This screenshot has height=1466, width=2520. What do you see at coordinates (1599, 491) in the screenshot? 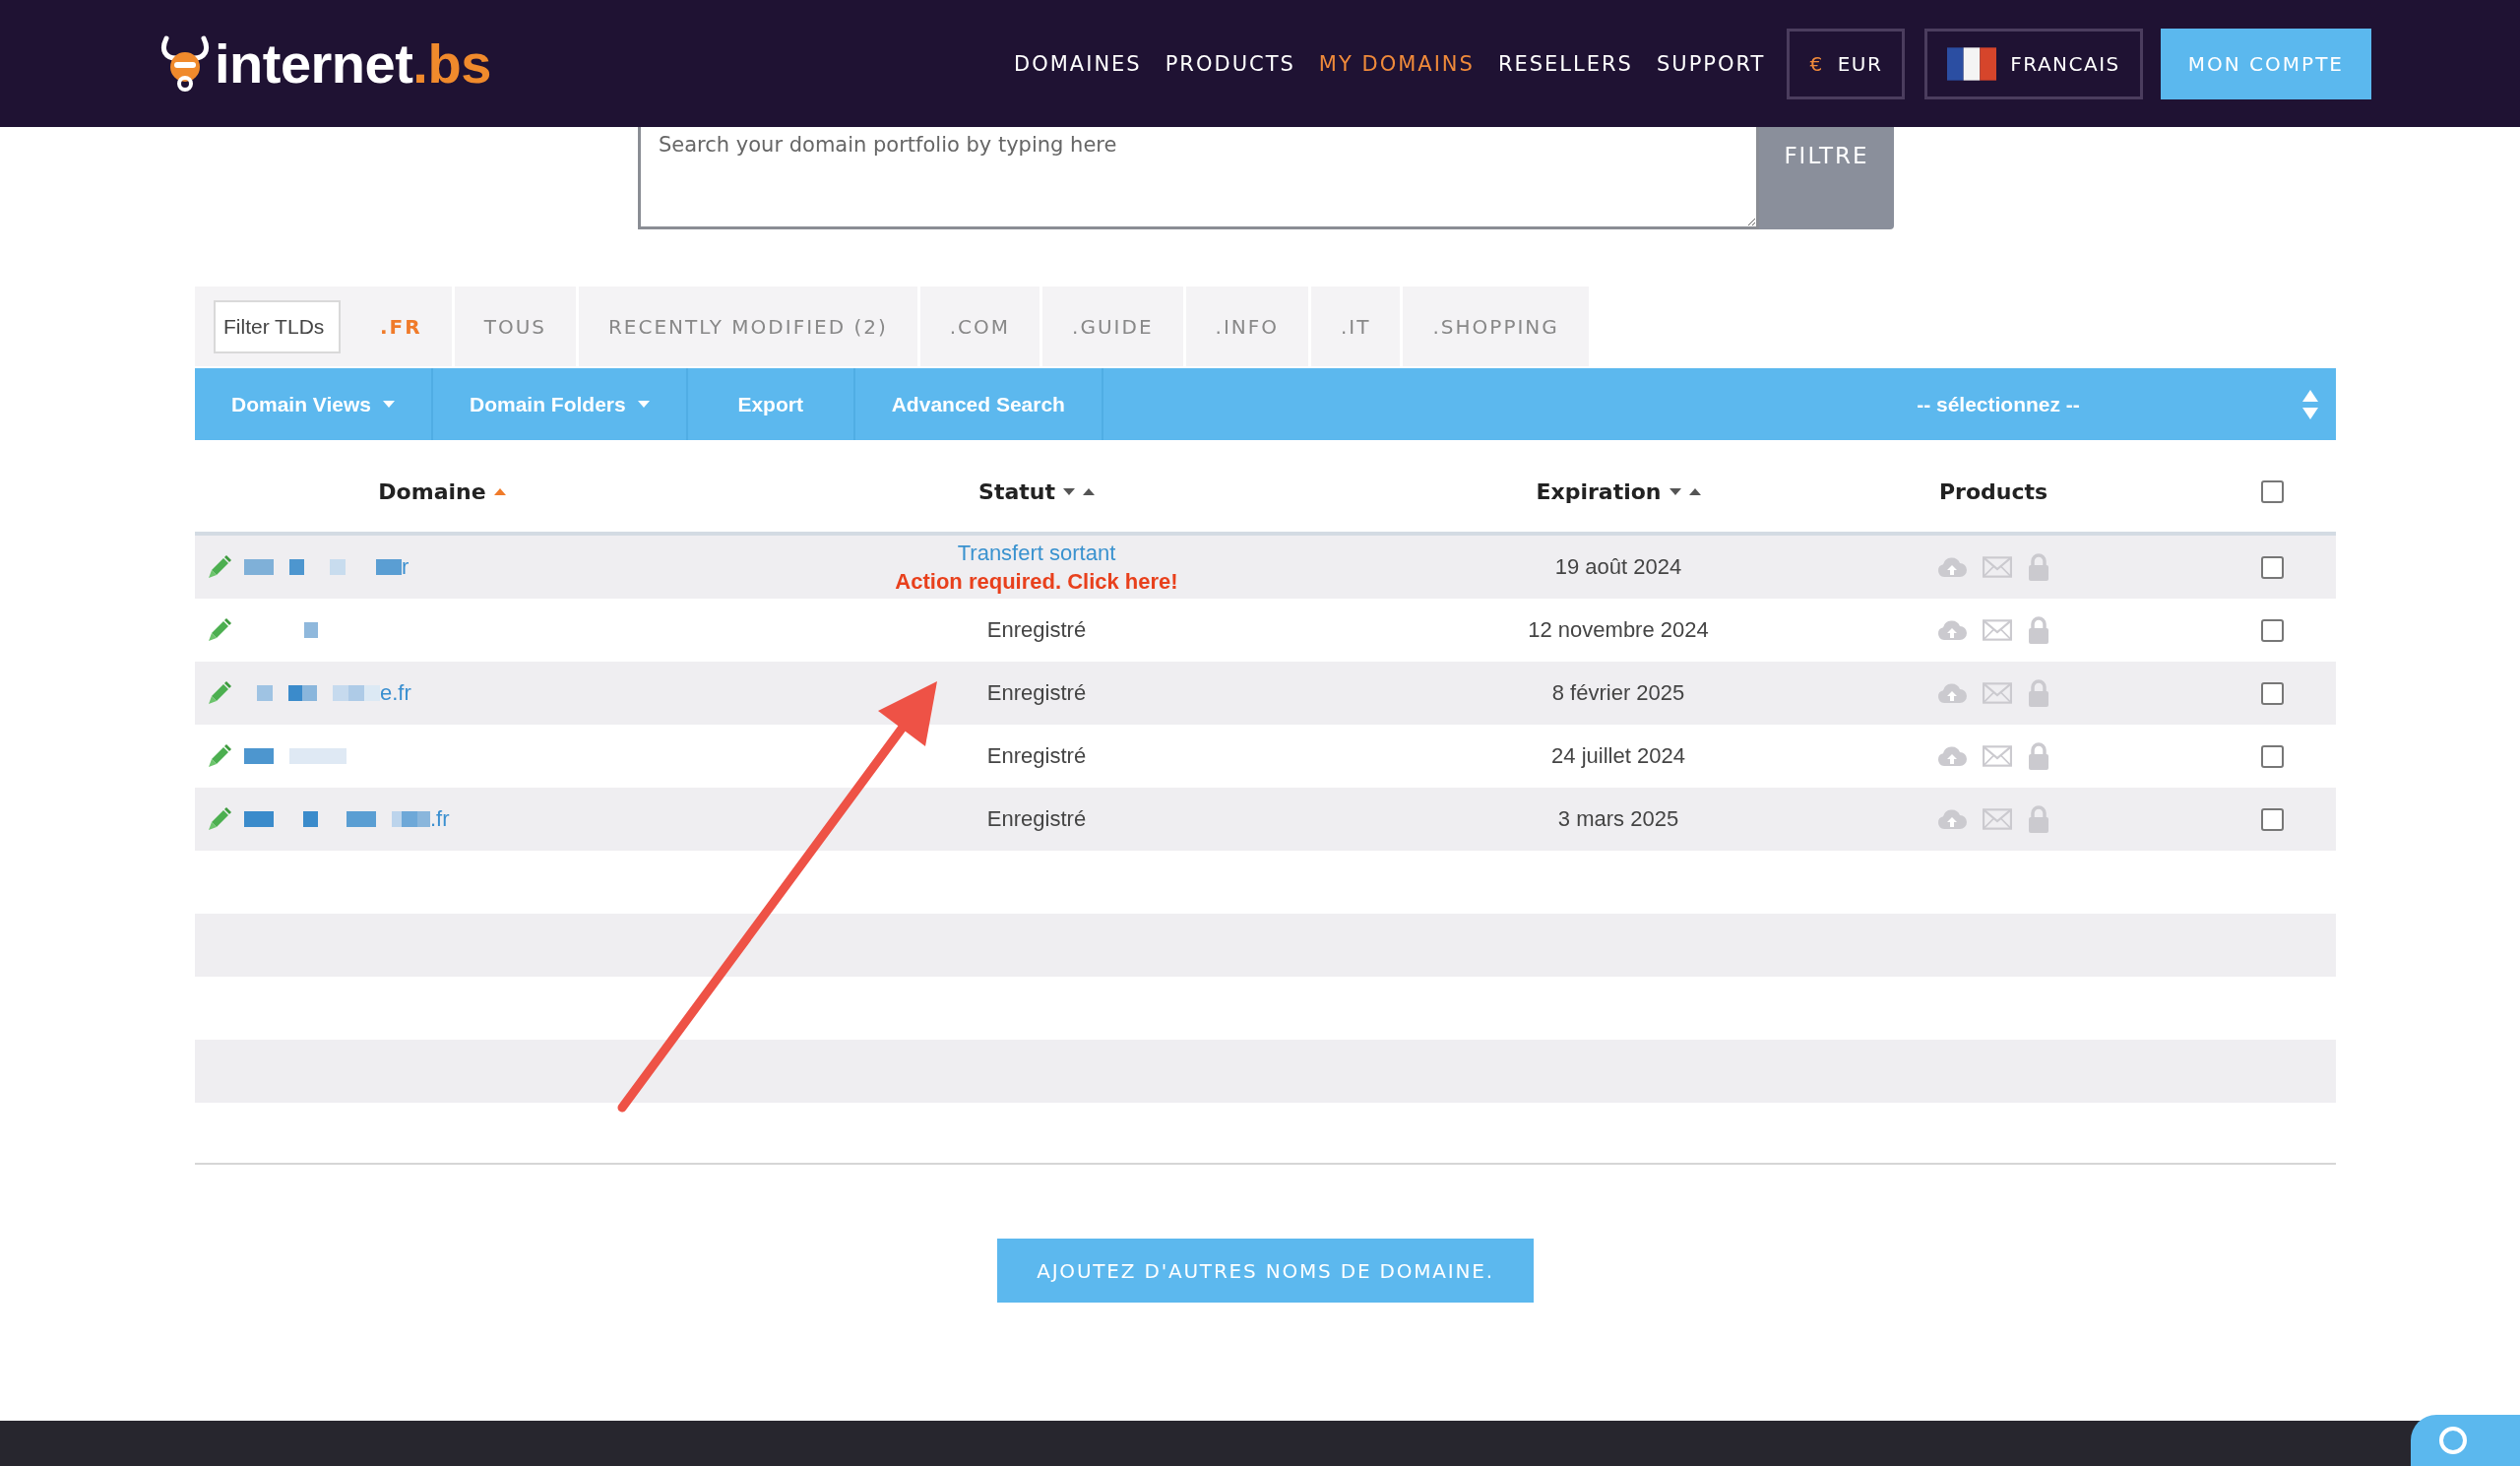
I see `column-header: Expiration` at bounding box center [1599, 491].